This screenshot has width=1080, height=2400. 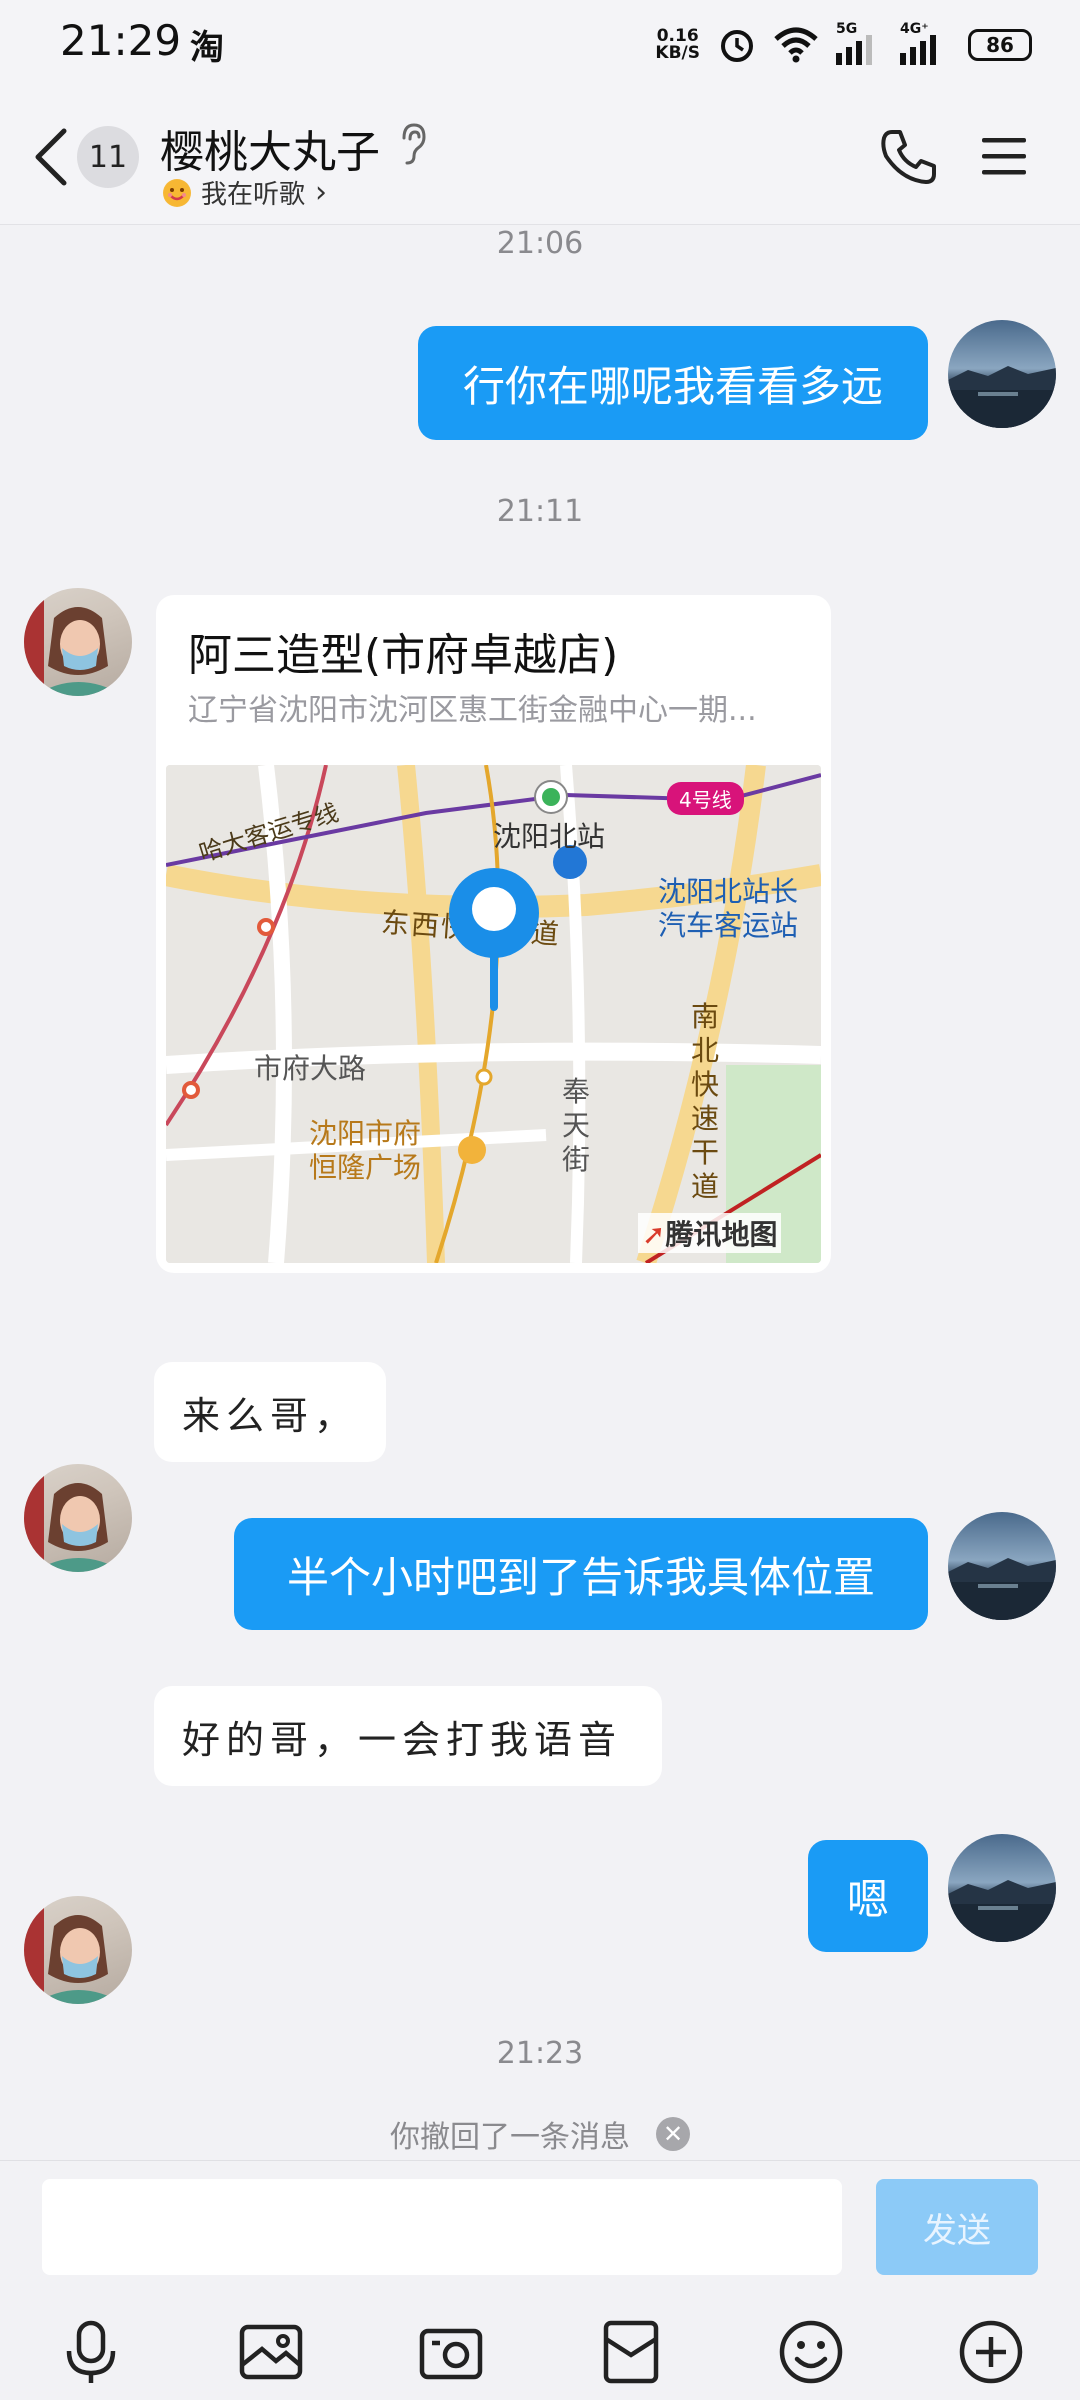 I want to click on outgoing-message: 嗯, so click(x=868, y=1896).